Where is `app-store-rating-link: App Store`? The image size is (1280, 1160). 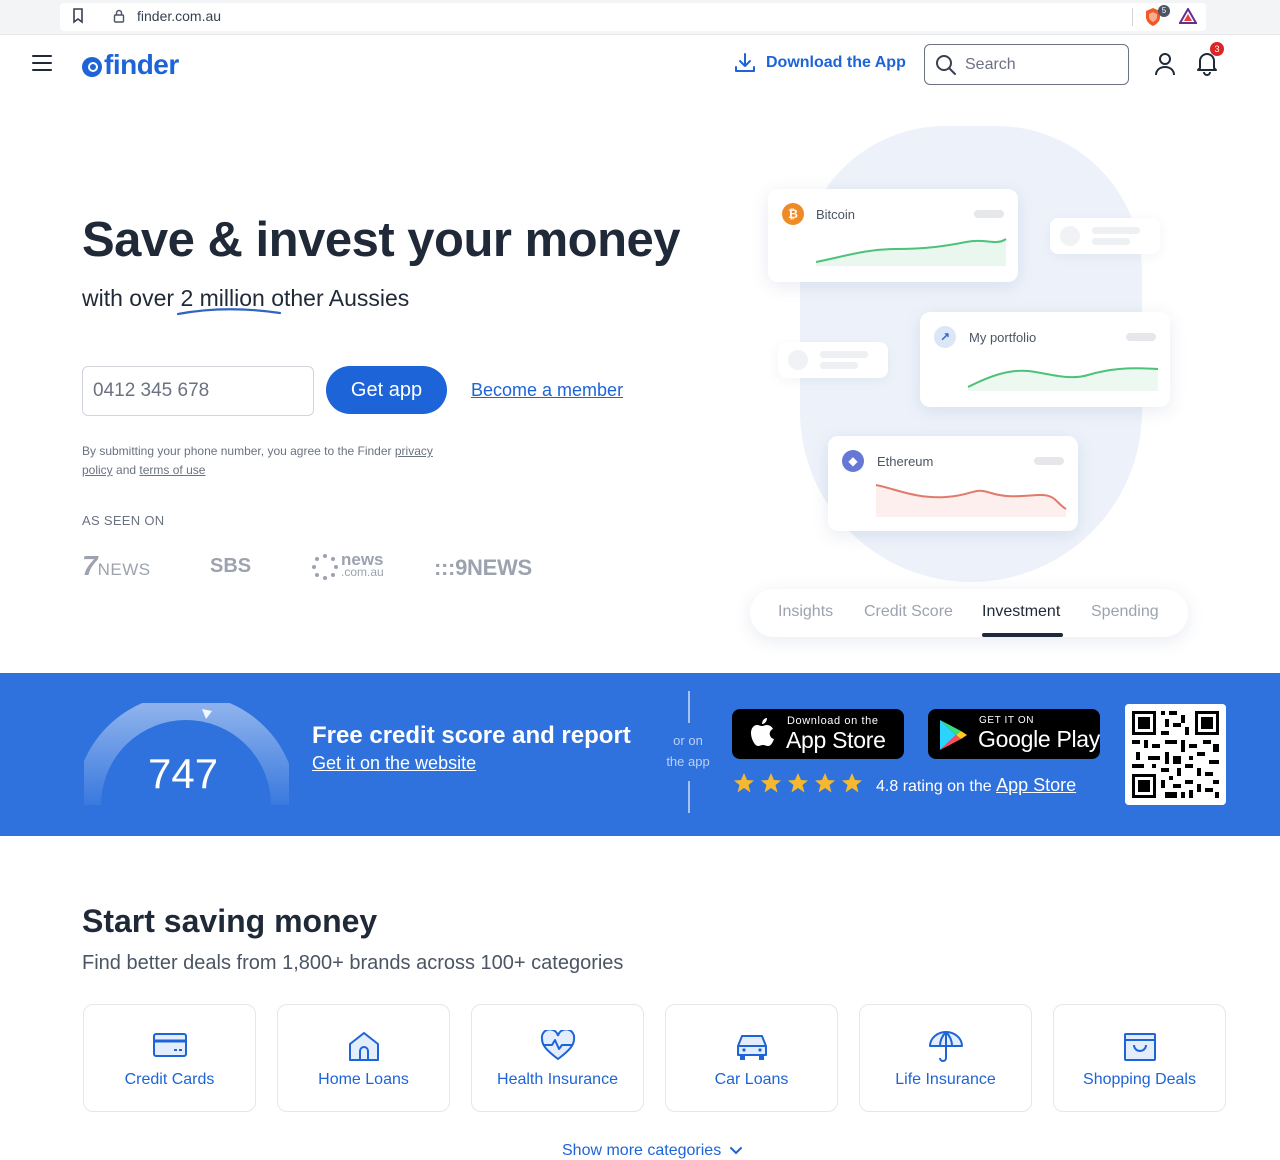 app-store-rating-link: App Store is located at coordinates (1036, 785).